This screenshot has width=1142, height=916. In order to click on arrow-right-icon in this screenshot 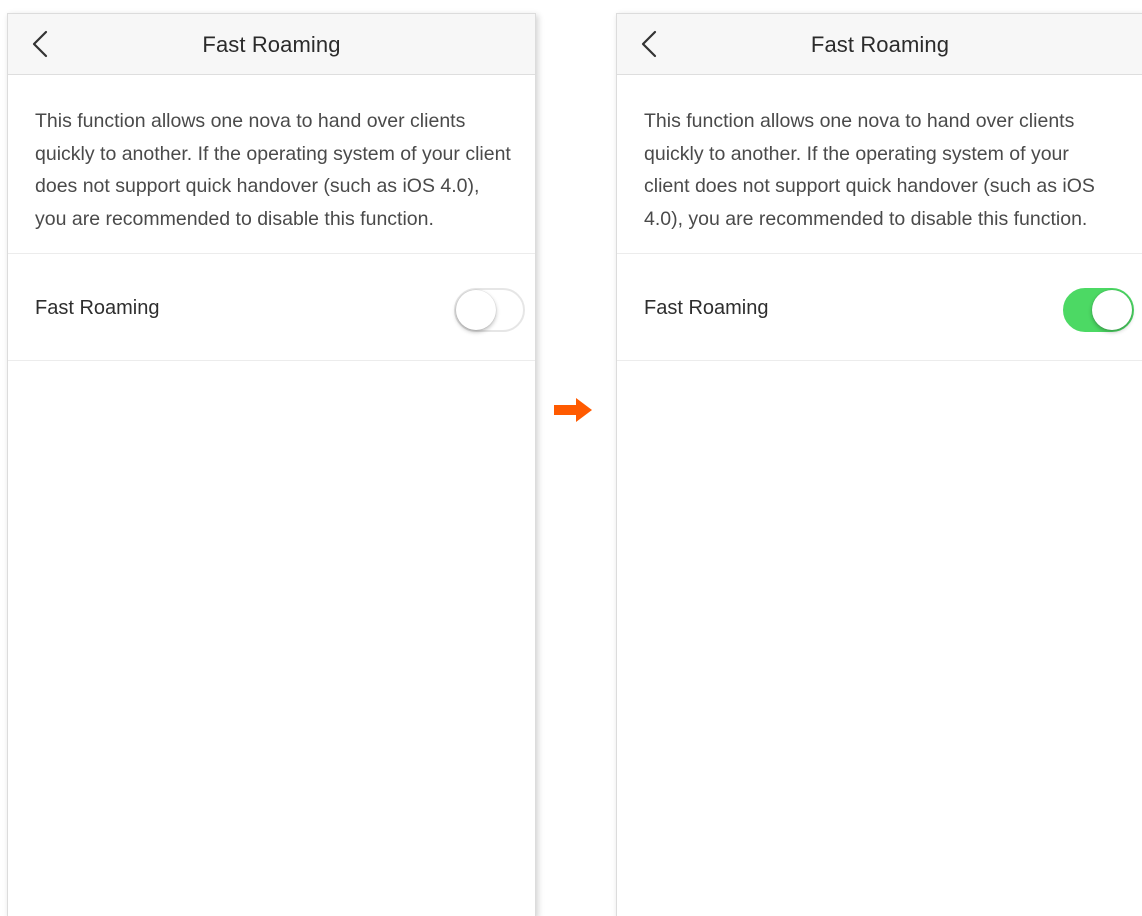, I will do `click(573, 410)`.